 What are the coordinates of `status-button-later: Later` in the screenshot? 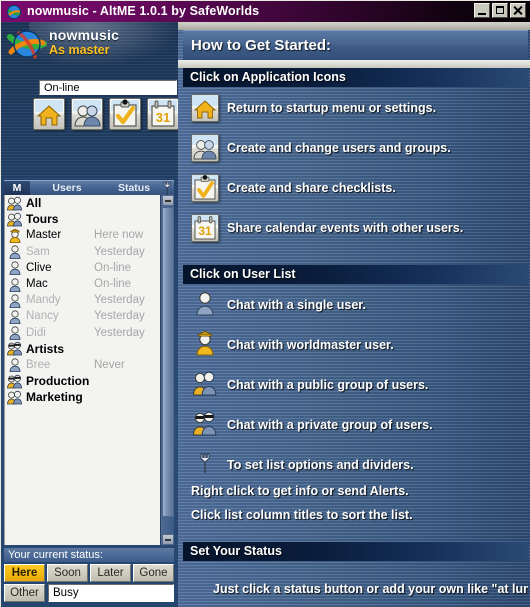 It's located at (110, 573).